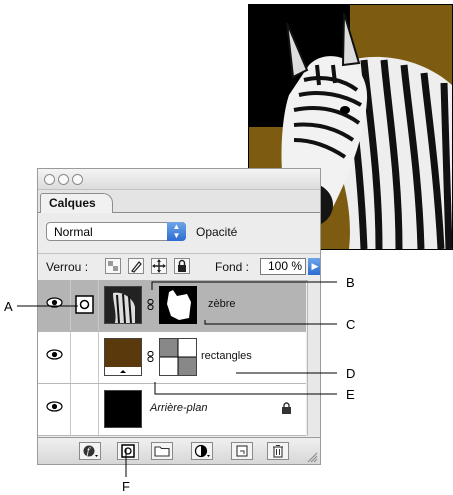 Image resolution: width=453 pixels, height=495 pixels. What do you see at coordinates (351, 373) in the screenshot?
I see `callout-d: D` at bounding box center [351, 373].